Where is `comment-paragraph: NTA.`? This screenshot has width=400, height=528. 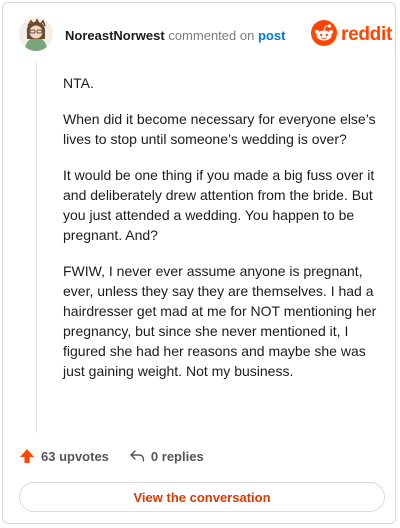
comment-paragraph: NTA. is located at coordinates (78, 83).